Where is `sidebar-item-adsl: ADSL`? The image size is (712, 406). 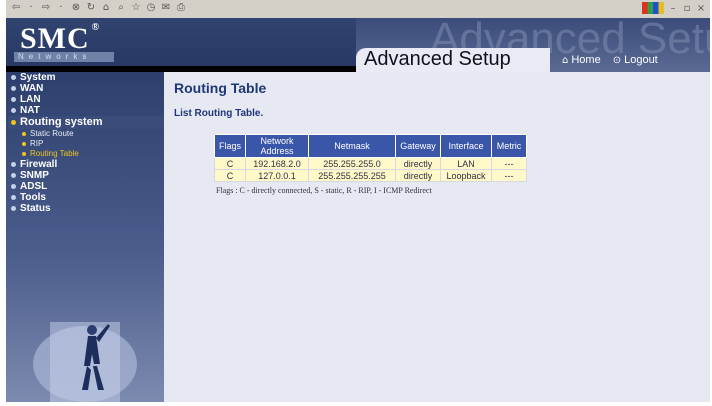
sidebar-item-adsl: ADSL is located at coordinates (86, 186).